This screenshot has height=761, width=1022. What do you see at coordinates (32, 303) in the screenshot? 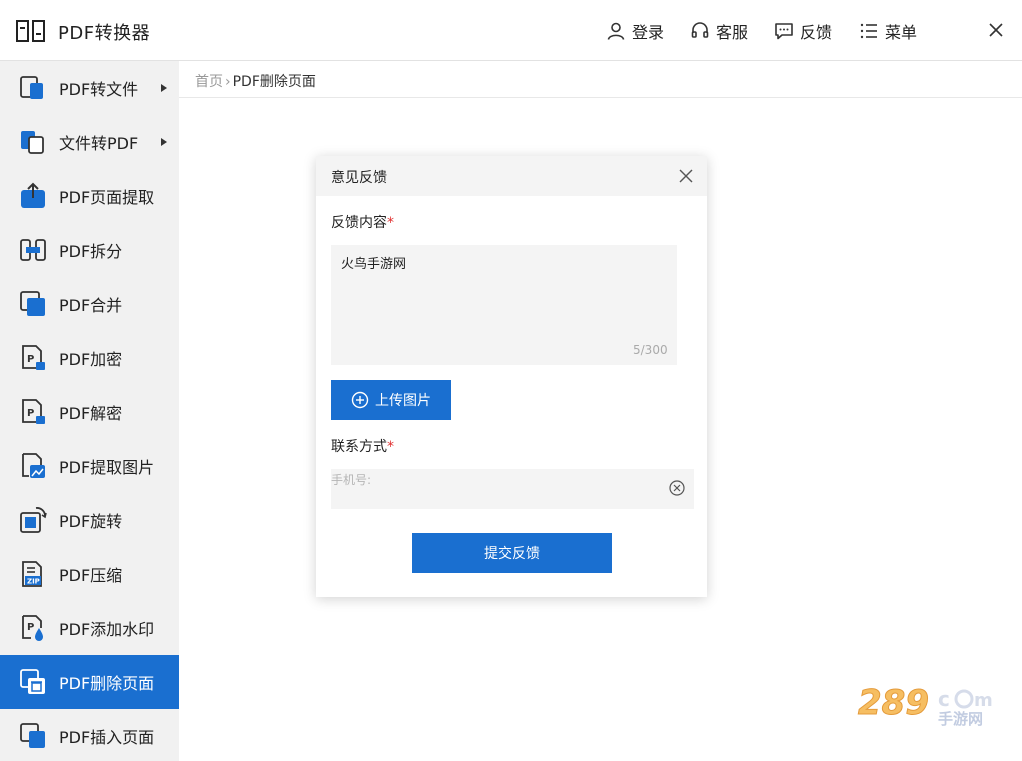
I see `merge-icon` at bounding box center [32, 303].